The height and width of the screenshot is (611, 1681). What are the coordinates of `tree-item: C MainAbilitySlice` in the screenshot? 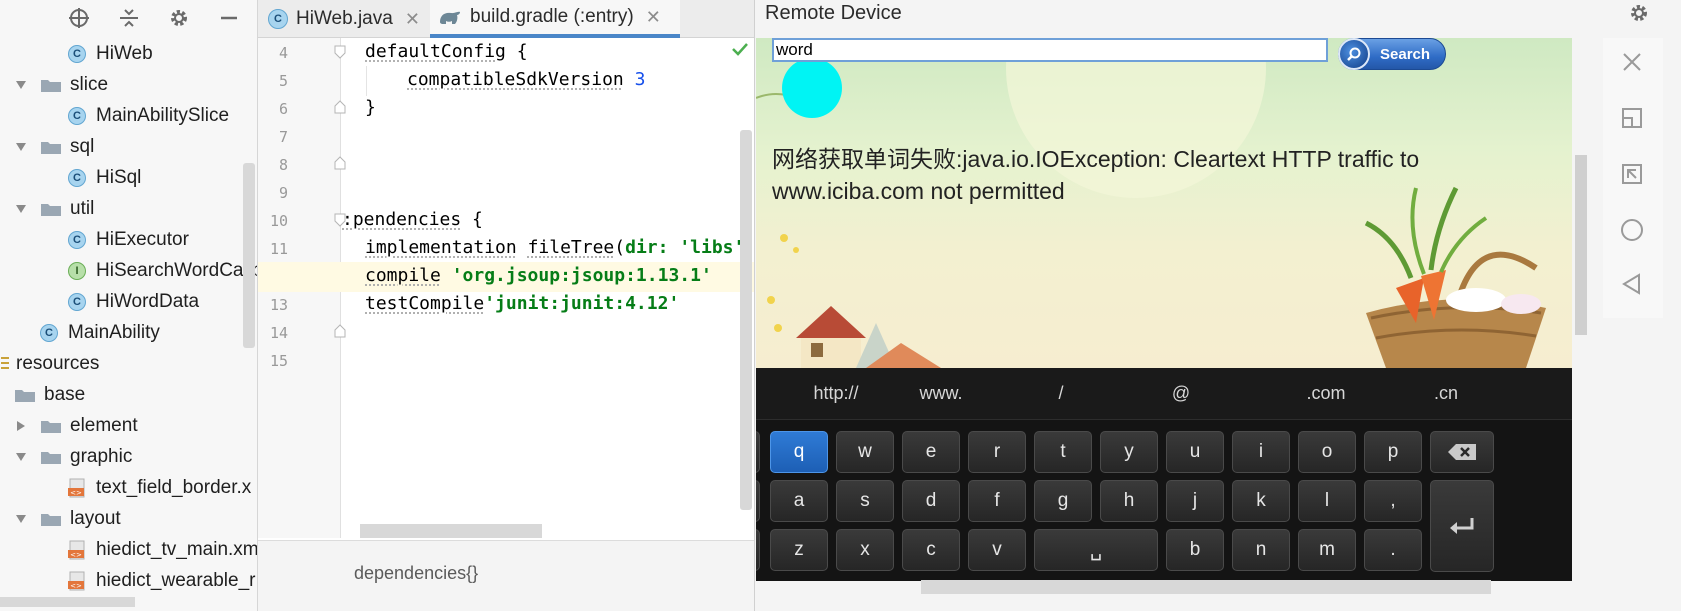 It's located at (148, 115).